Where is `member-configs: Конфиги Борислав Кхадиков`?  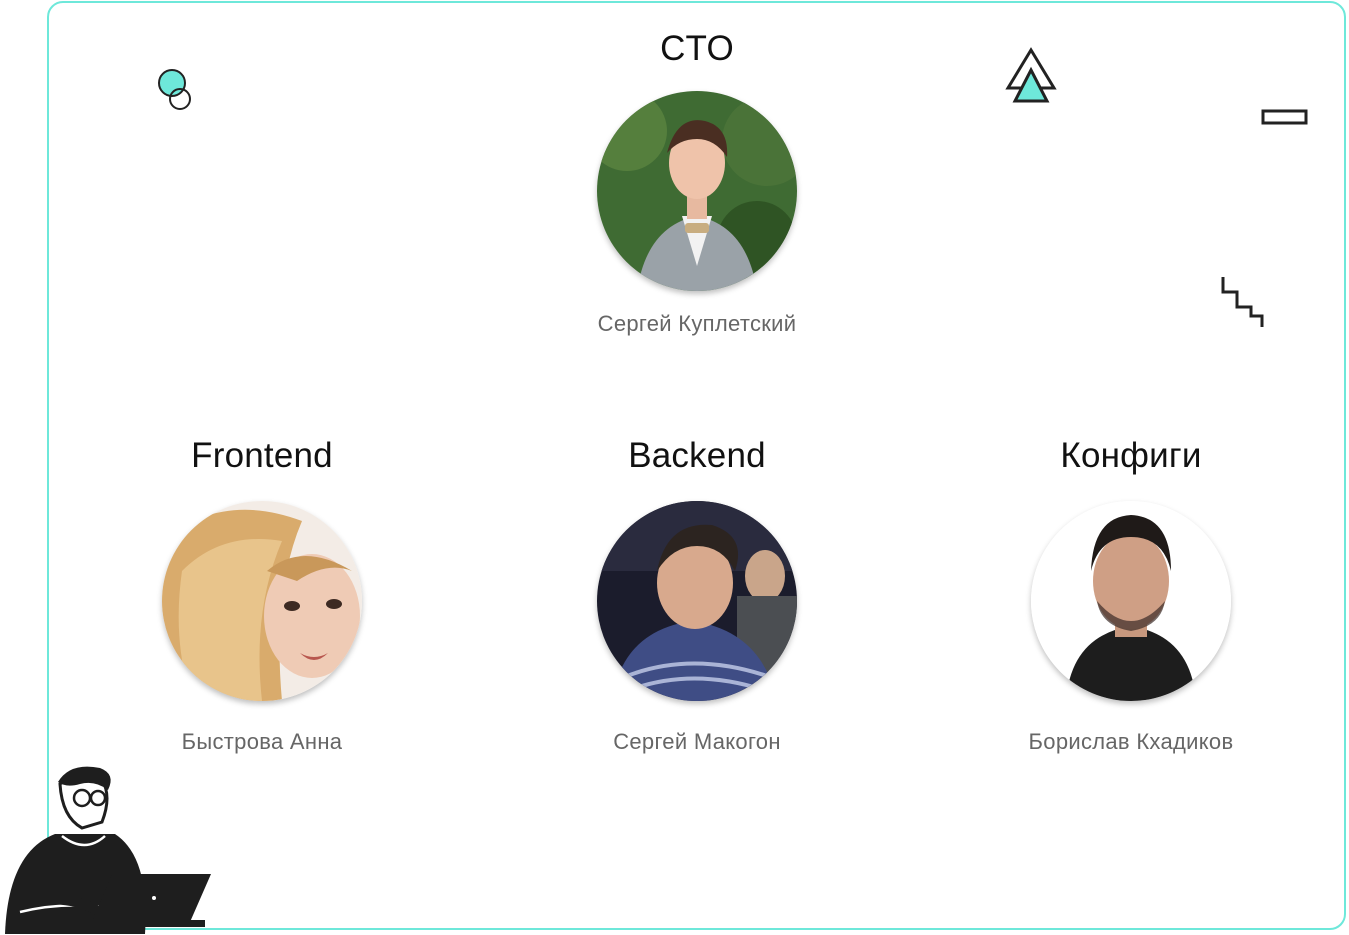 member-configs: Конфиги Борислав Кхадиков is located at coordinates (1131, 595).